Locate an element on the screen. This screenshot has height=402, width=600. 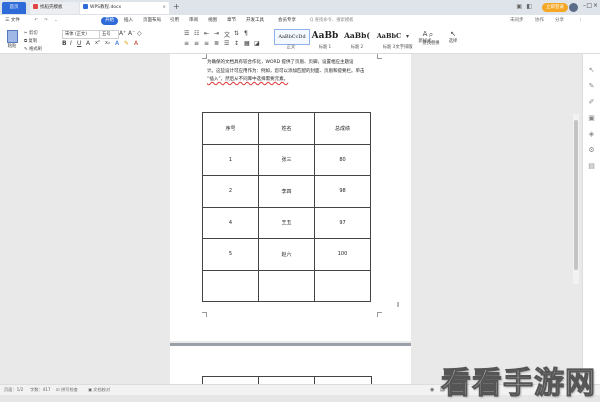
window-layout-icon: ▣ is located at coordinates (519, 6).